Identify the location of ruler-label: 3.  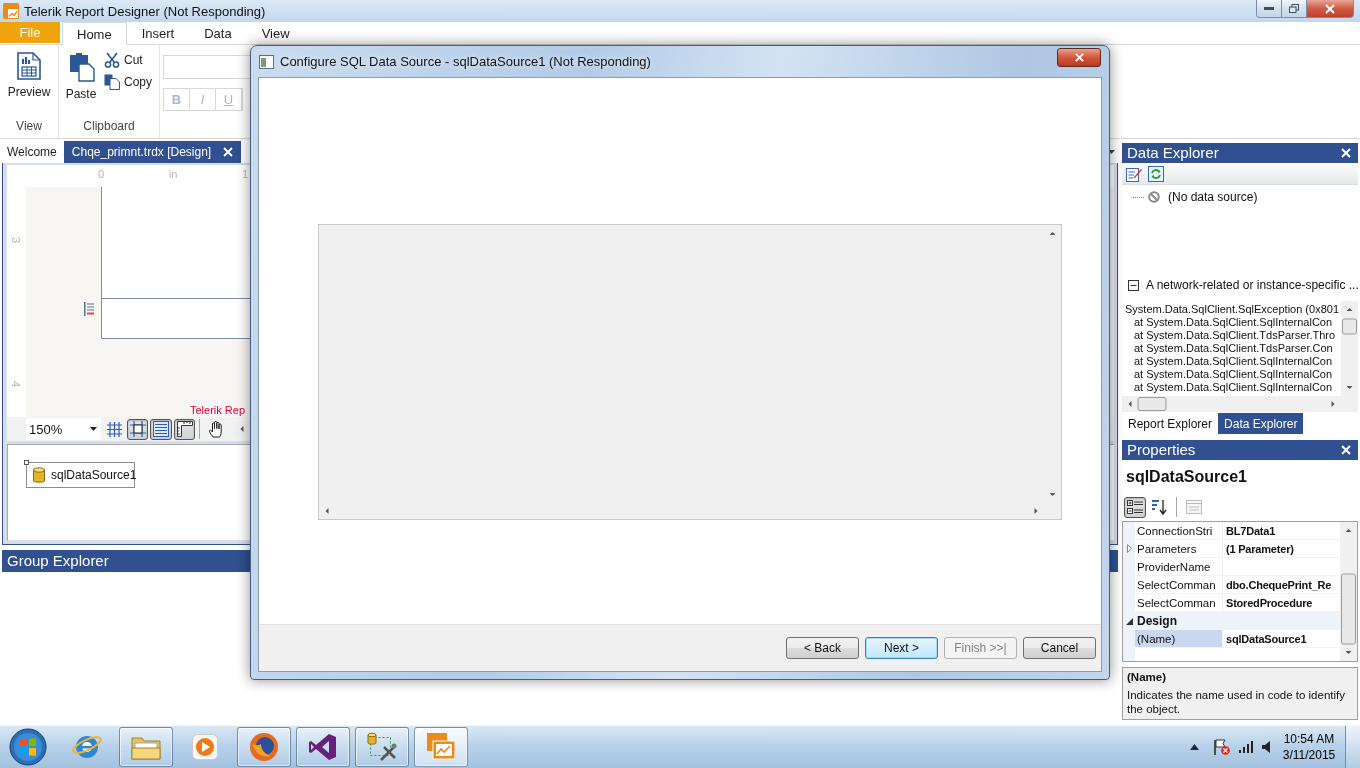
(16, 240).